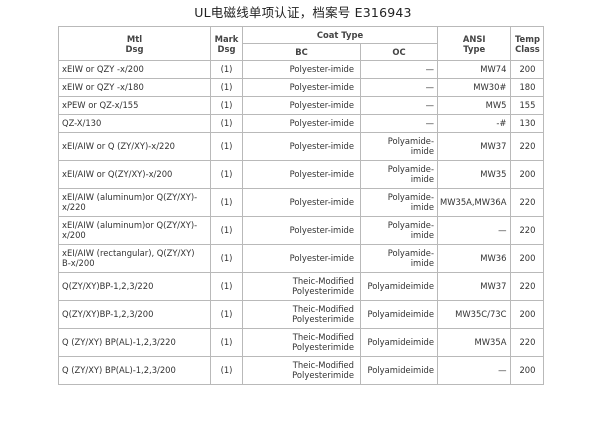 This screenshot has width=606, height=431. Describe the element at coordinates (103, 68) in the screenshot. I see `cell-mtl-dsg-line: xEIW or QZY -x/200` at that location.